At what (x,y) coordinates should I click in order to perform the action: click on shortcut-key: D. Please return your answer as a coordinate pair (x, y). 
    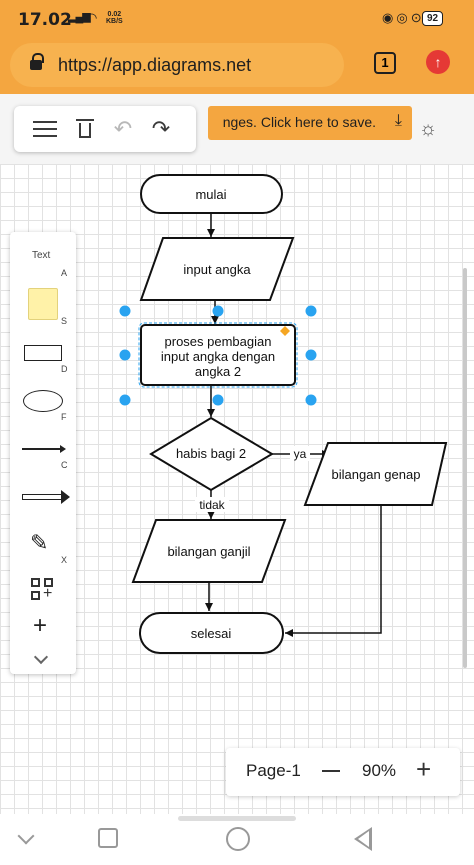
    Looking at the image, I should click on (64, 369).